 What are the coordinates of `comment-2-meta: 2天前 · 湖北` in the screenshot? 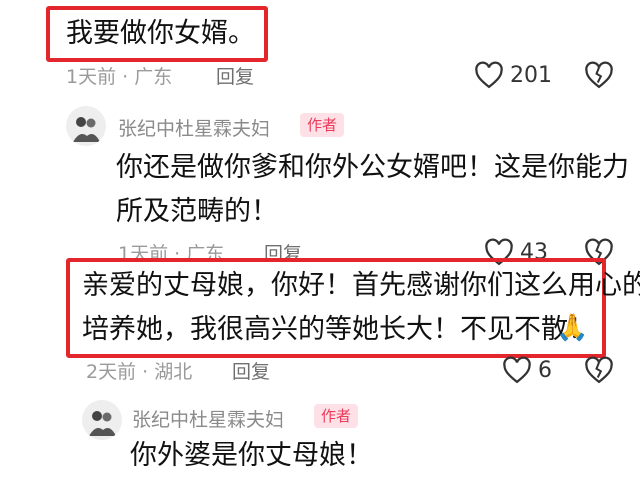 It's located at (139, 372).